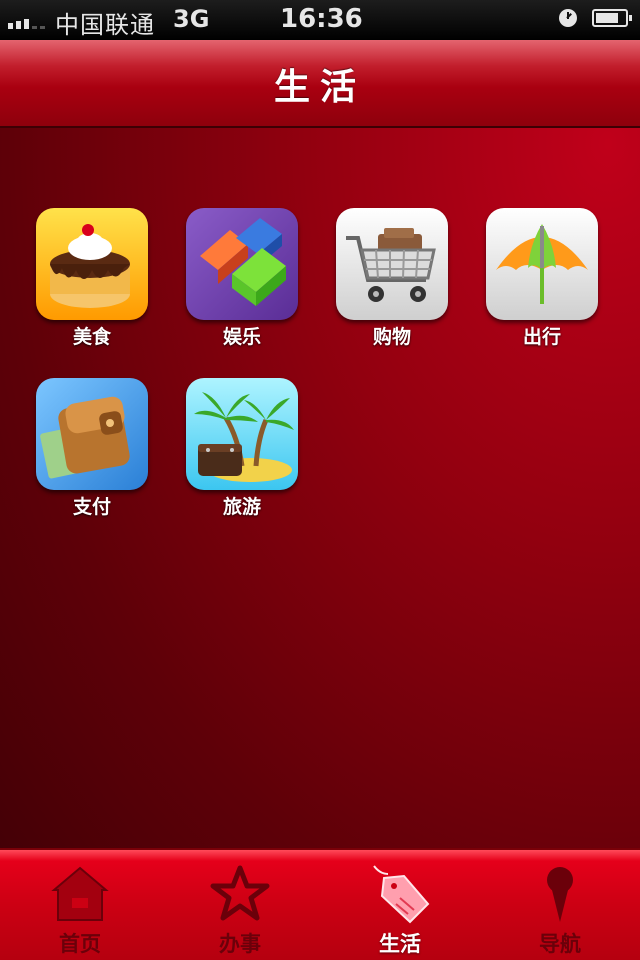 This screenshot has height=960, width=640. Describe the element at coordinates (92, 434) in the screenshot. I see `wallet-icon` at that location.